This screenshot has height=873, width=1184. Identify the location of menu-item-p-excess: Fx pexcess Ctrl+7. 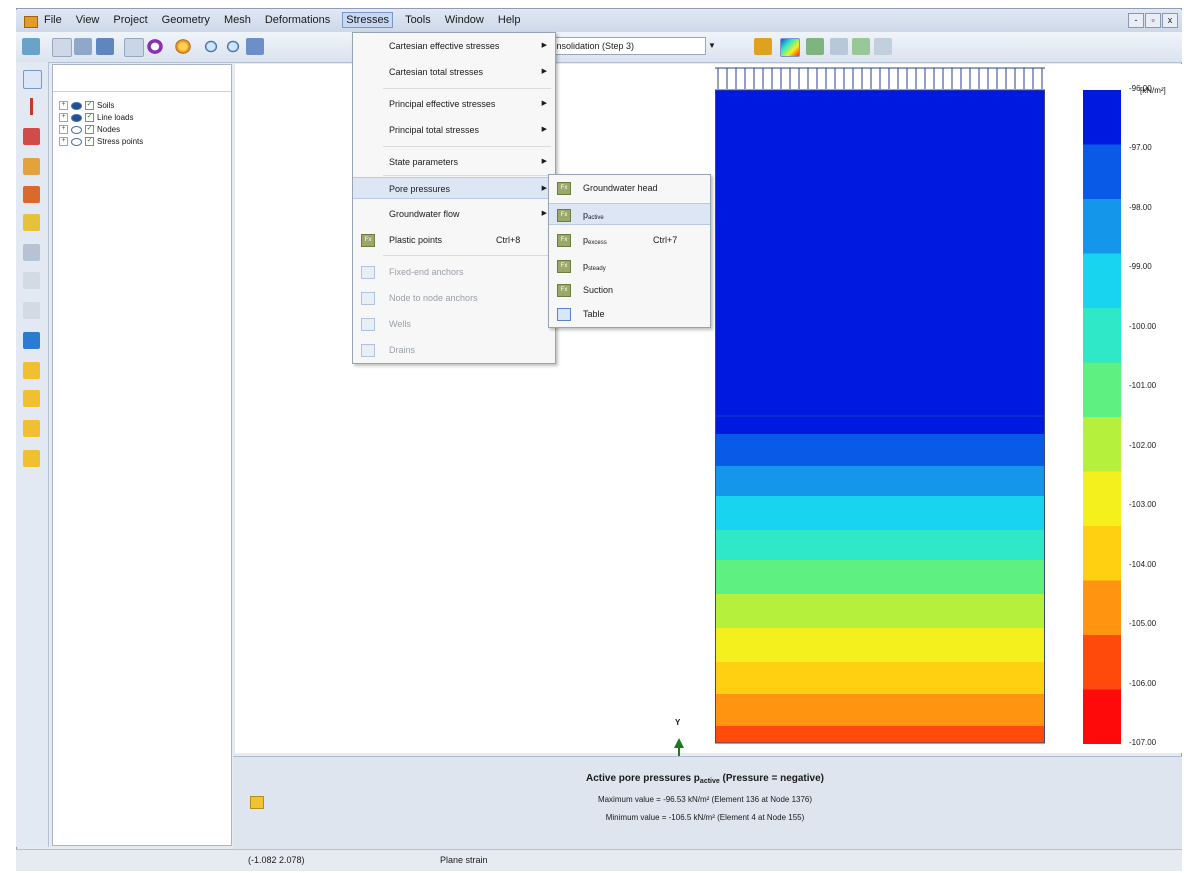
(629, 240).